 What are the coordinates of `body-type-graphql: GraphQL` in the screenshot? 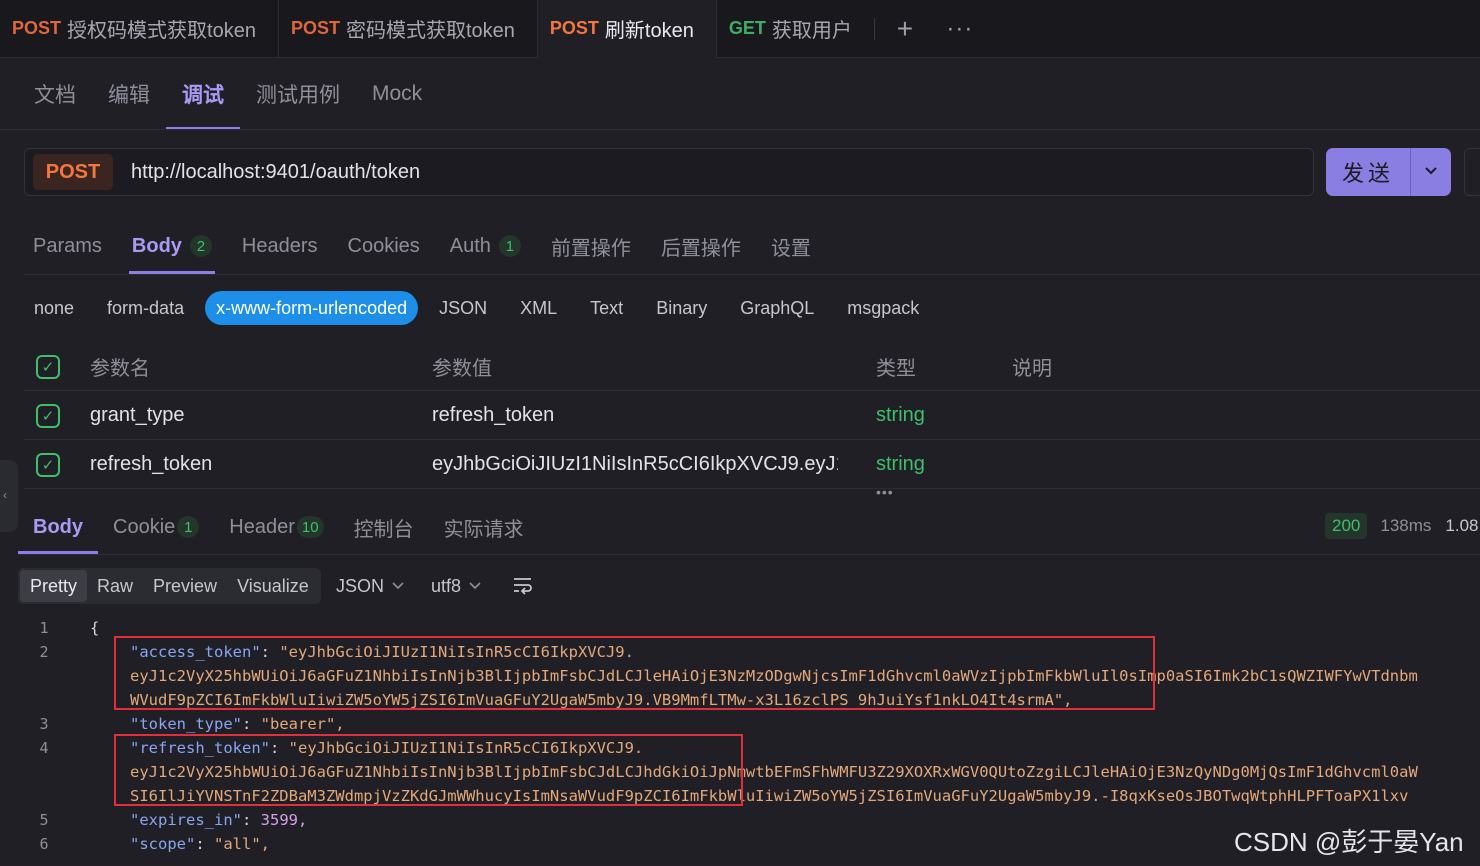 It's located at (777, 308).